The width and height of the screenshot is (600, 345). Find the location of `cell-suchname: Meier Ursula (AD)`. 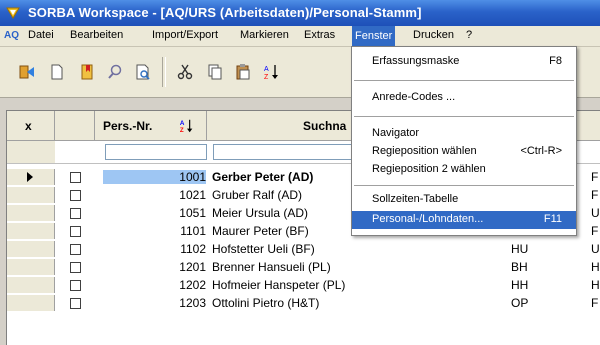

cell-suchname: Meier Ursula (AD) is located at coordinates (260, 213).